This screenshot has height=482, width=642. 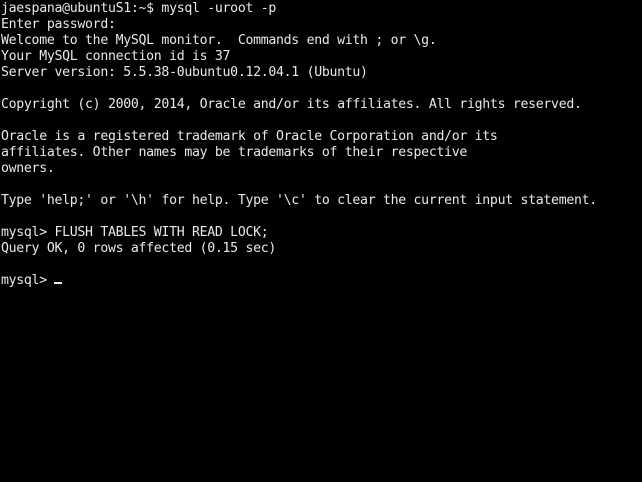 What do you see at coordinates (58, 24) in the screenshot?
I see `password-prompt-line: Enter password:` at bounding box center [58, 24].